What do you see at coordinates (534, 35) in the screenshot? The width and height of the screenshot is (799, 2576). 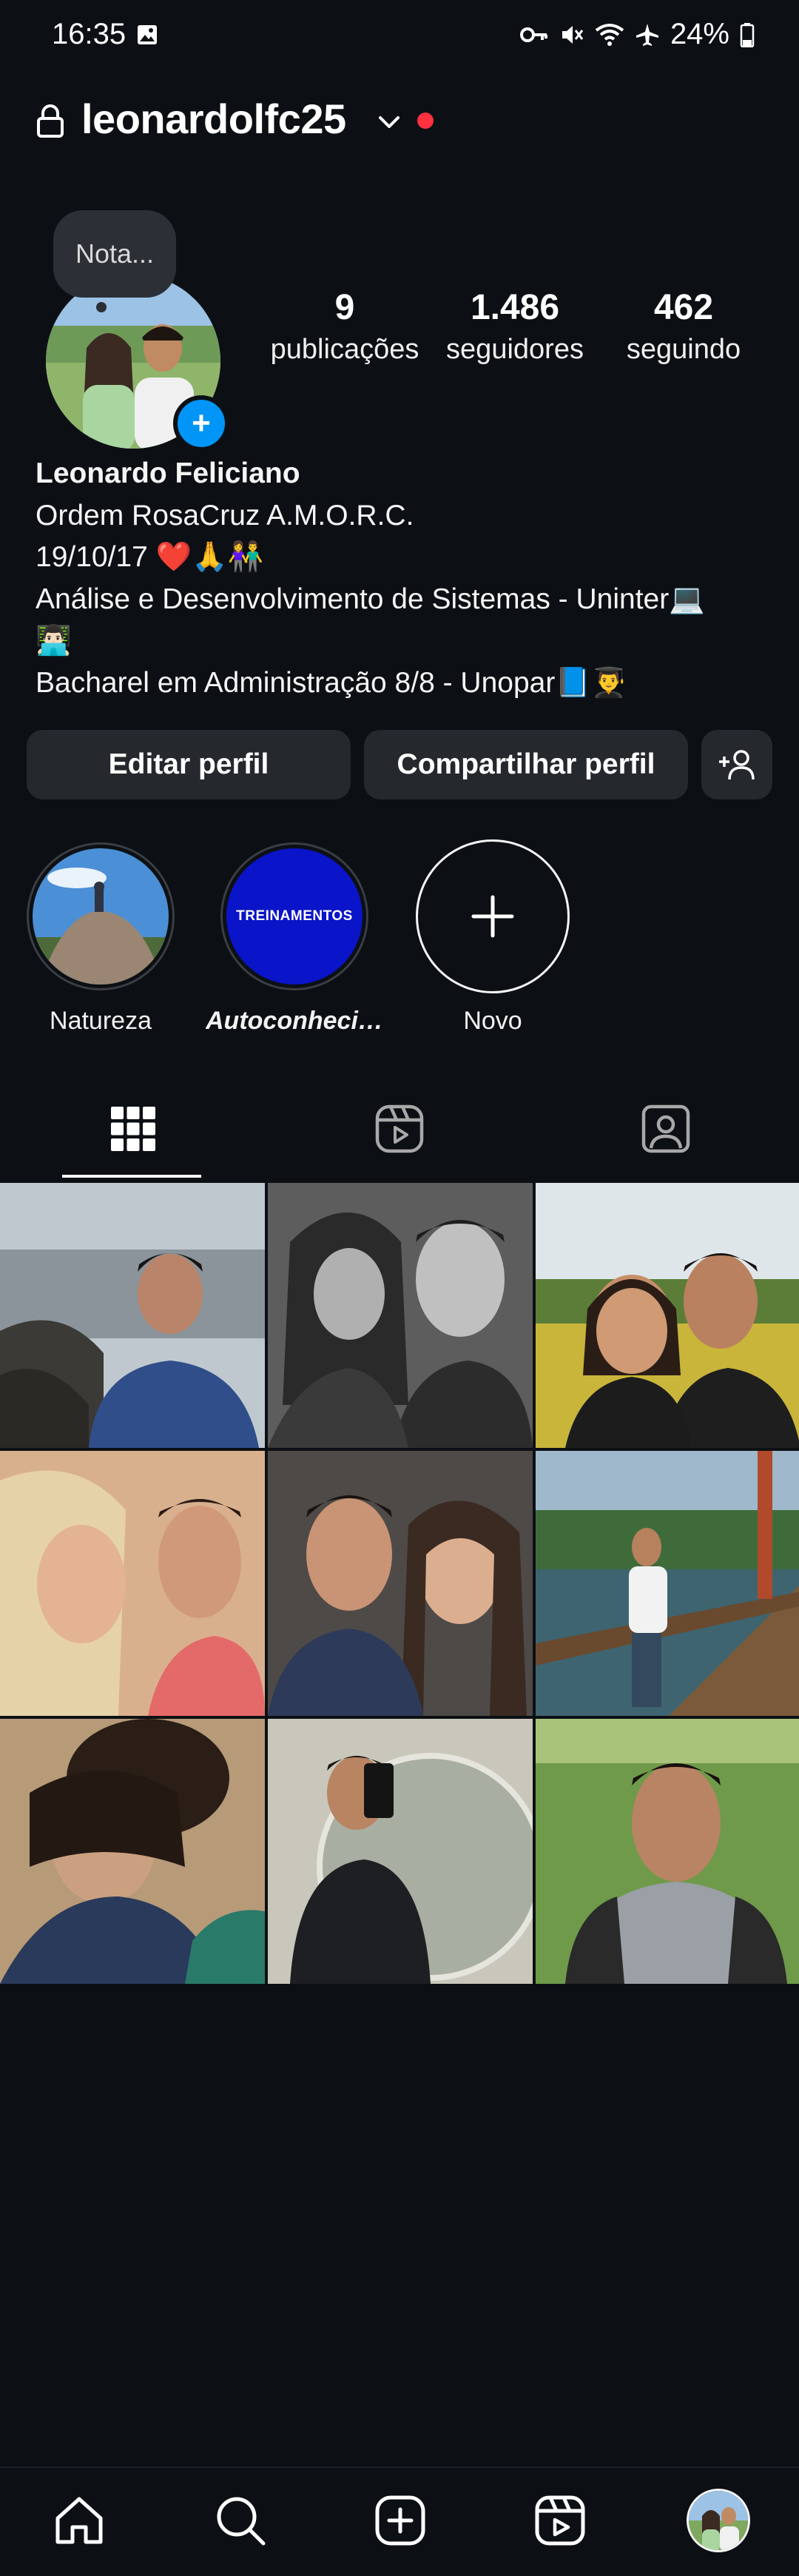 I see `key-icon` at bounding box center [534, 35].